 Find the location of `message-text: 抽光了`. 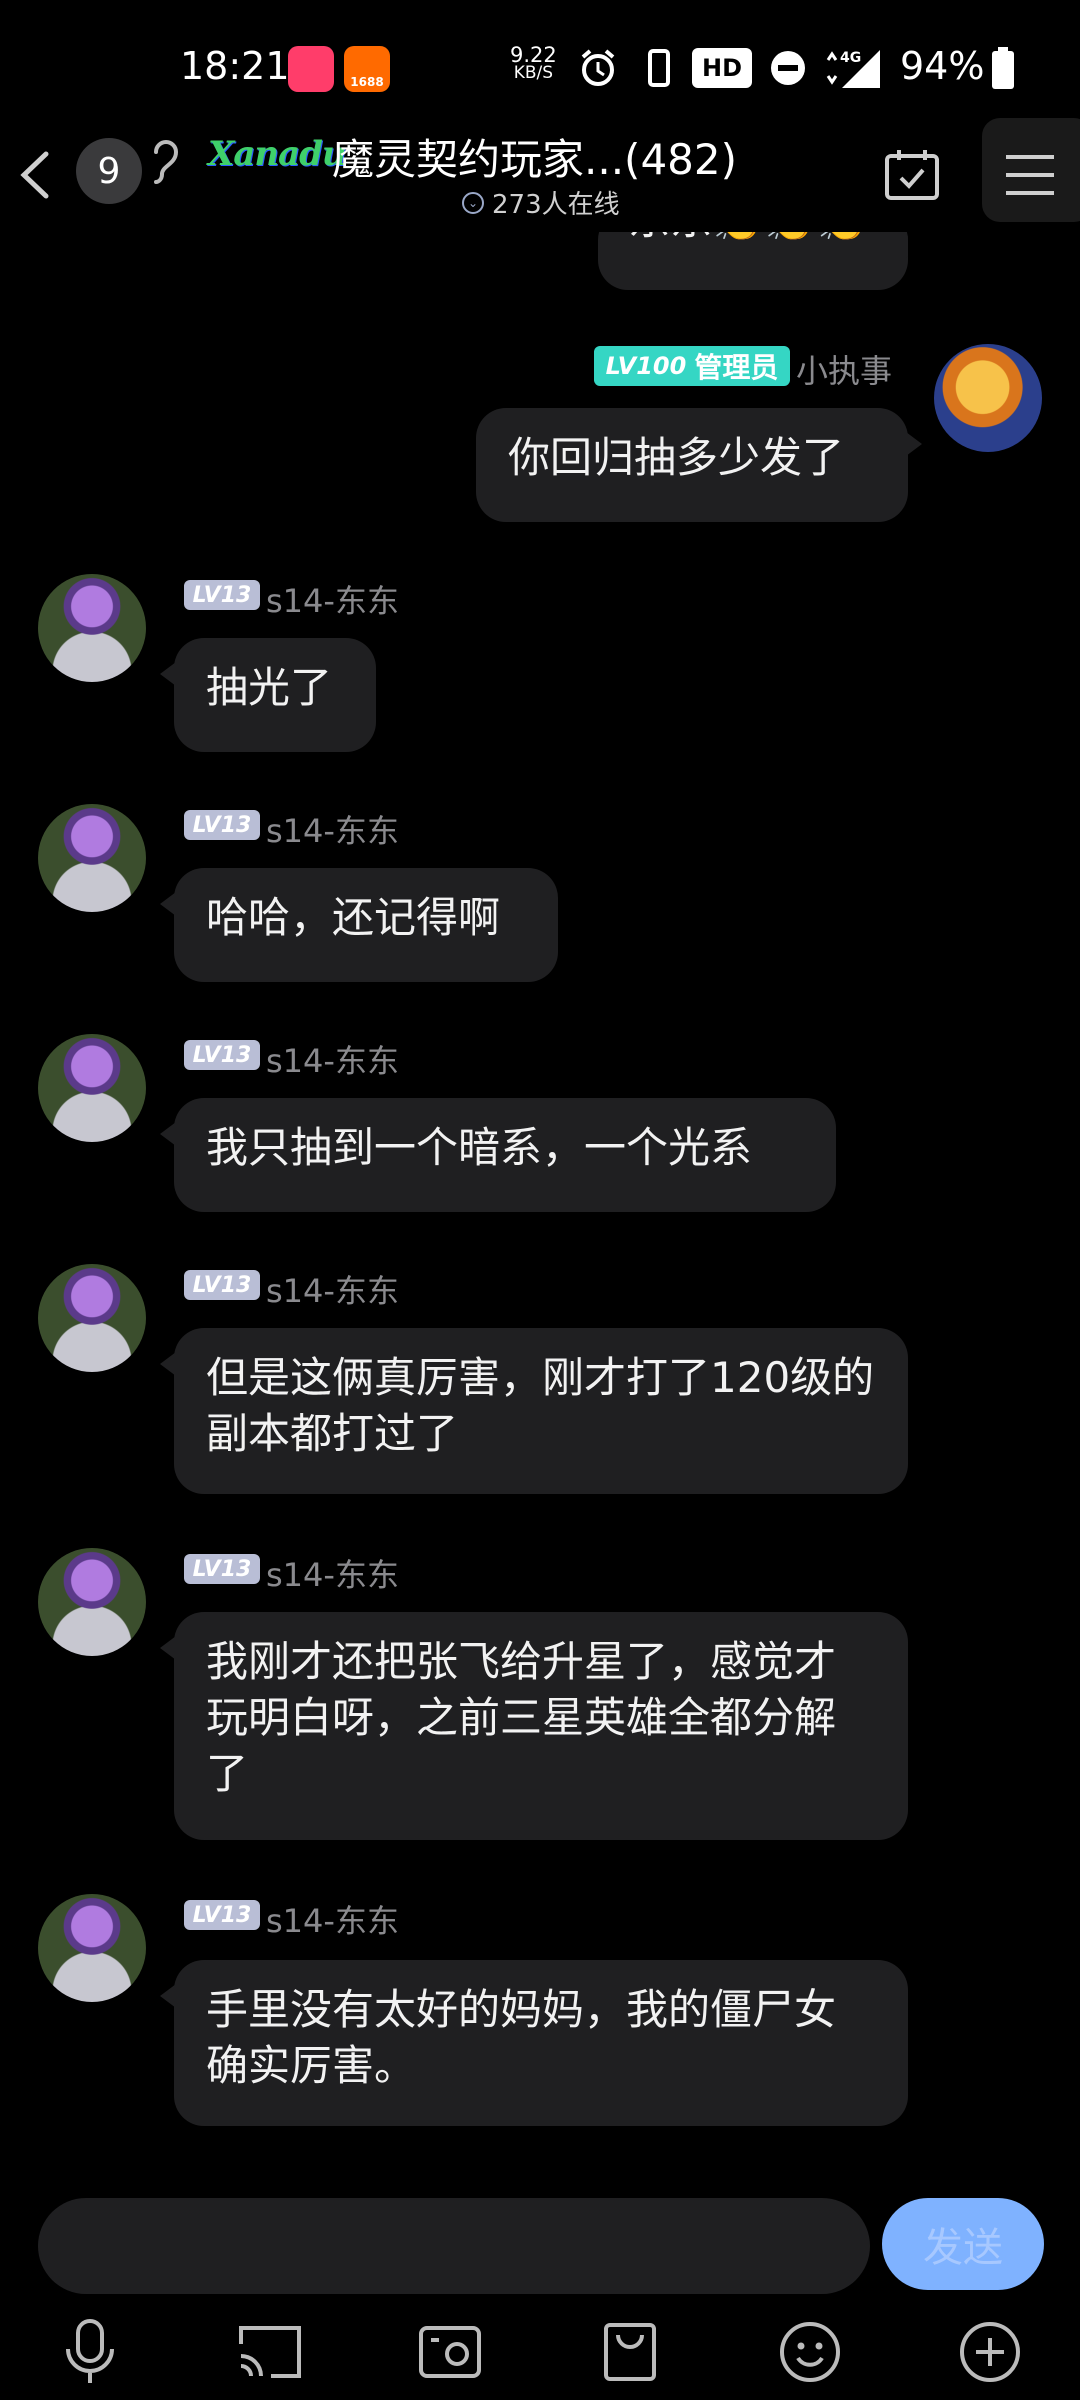

message-text: 抽光了 is located at coordinates (269, 687).